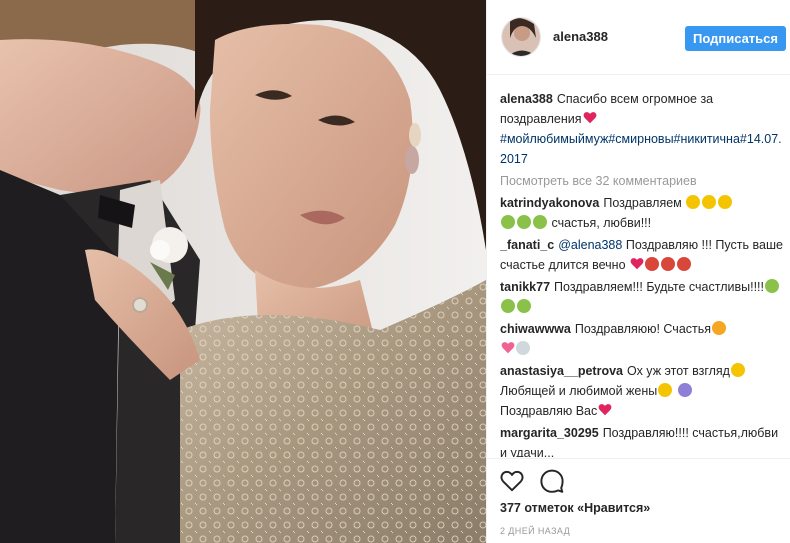  I want to click on likes-count: 377 отметок «Нравится», so click(575, 508).